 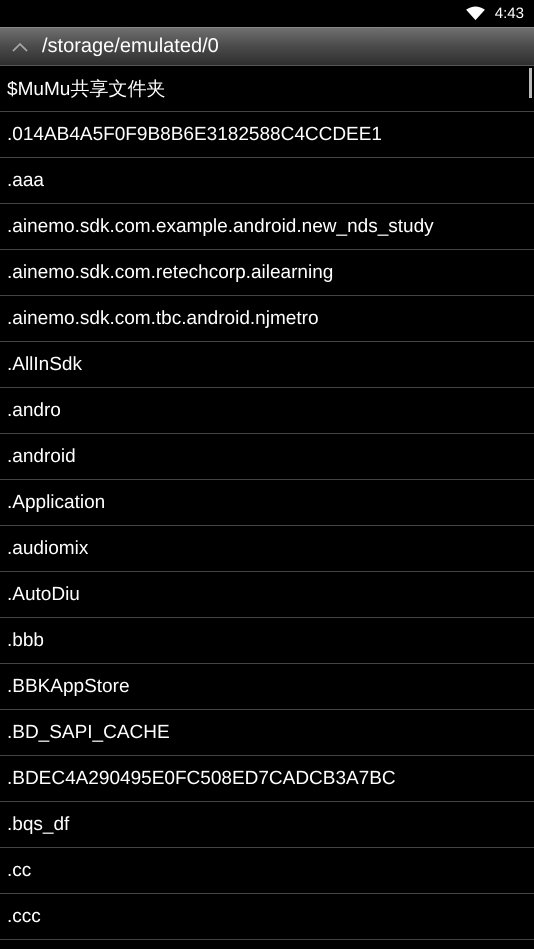 I want to click on file-list-item: .014AB4A5F0F9B8B6E3182588C4CCDEE1, so click(x=267, y=135).